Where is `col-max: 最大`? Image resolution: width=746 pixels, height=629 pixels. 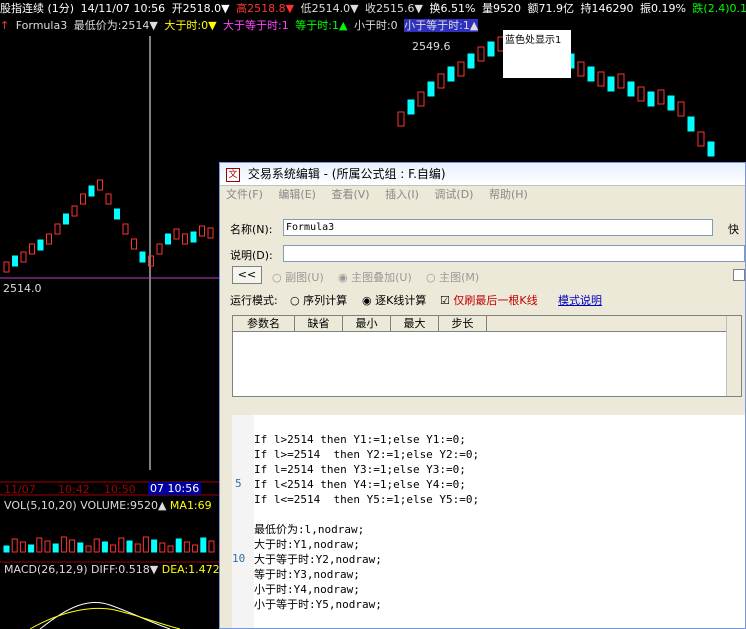 col-max: 最大 is located at coordinates (415, 323).